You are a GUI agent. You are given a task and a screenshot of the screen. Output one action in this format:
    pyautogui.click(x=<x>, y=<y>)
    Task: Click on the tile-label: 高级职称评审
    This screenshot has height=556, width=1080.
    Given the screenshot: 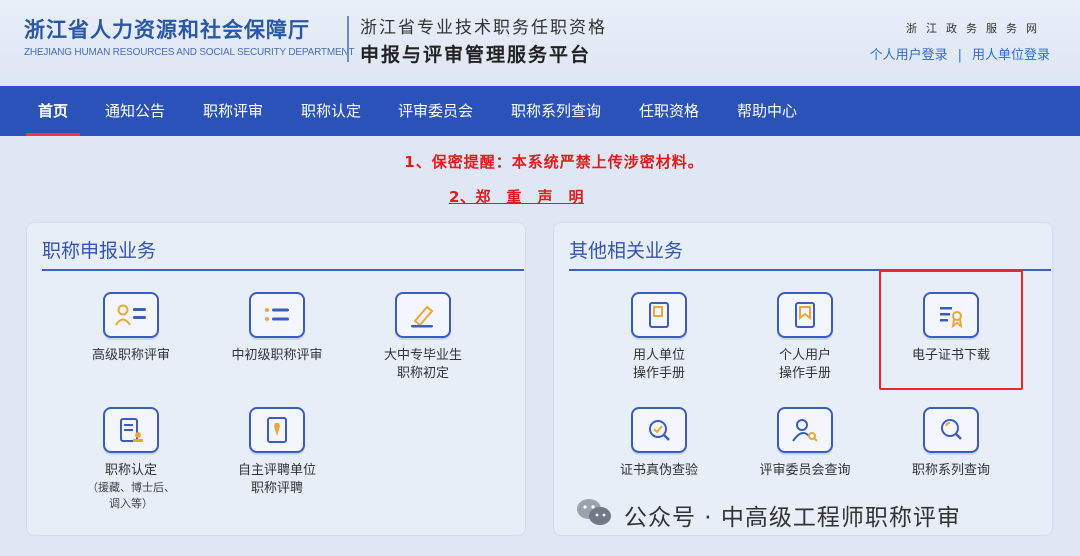 What is the action you would take?
    pyautogui.click(x=130, y=355)
    